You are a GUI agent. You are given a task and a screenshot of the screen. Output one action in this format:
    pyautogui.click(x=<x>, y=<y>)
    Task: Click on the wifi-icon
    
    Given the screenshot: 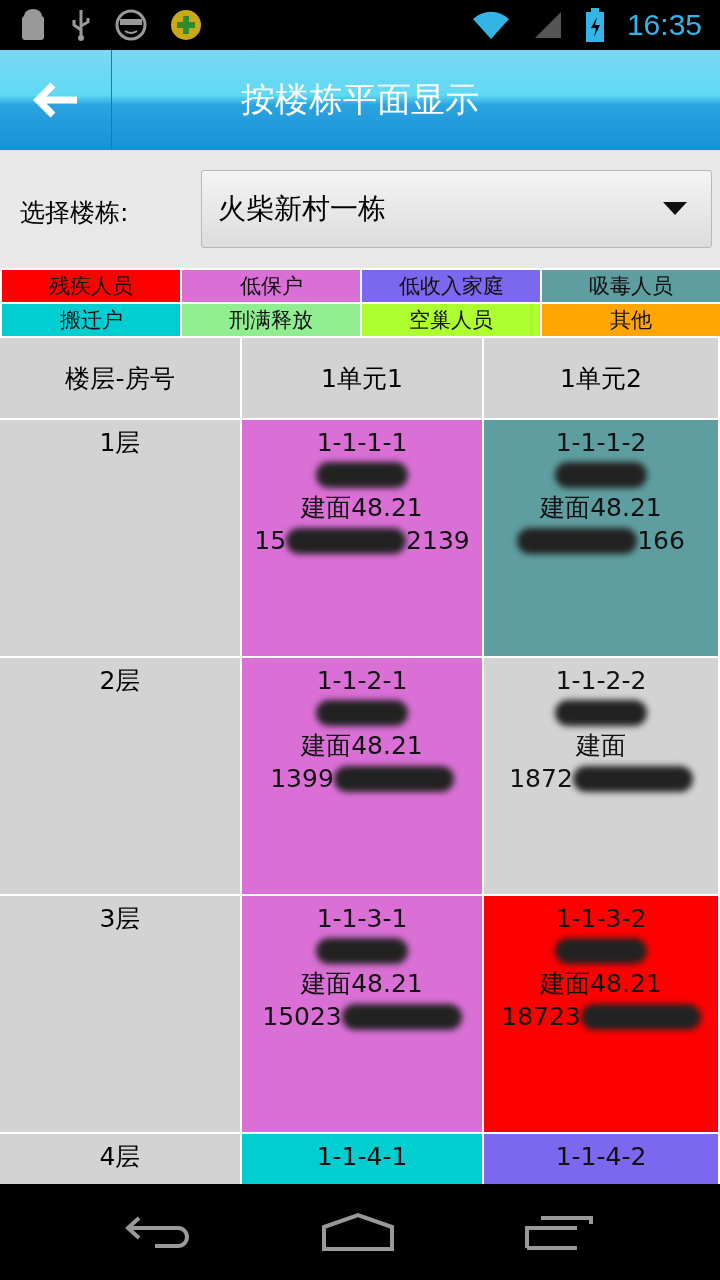 What is the action you would take?
    pyautogui.click(x=490, y=25)
    